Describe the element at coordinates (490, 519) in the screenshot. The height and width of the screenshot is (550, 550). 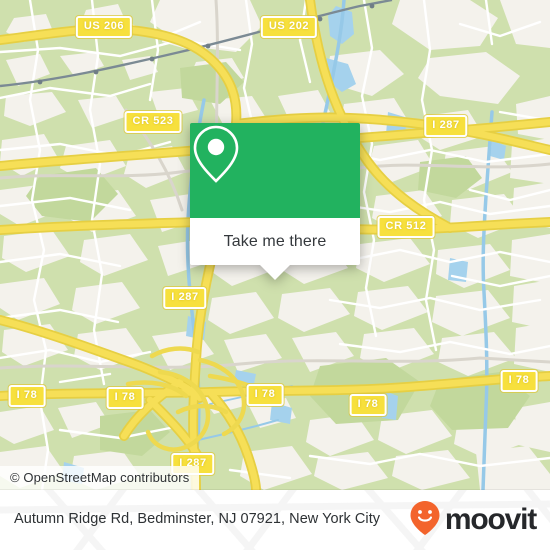
I see `moovit-wordmark: moovit` at that location.